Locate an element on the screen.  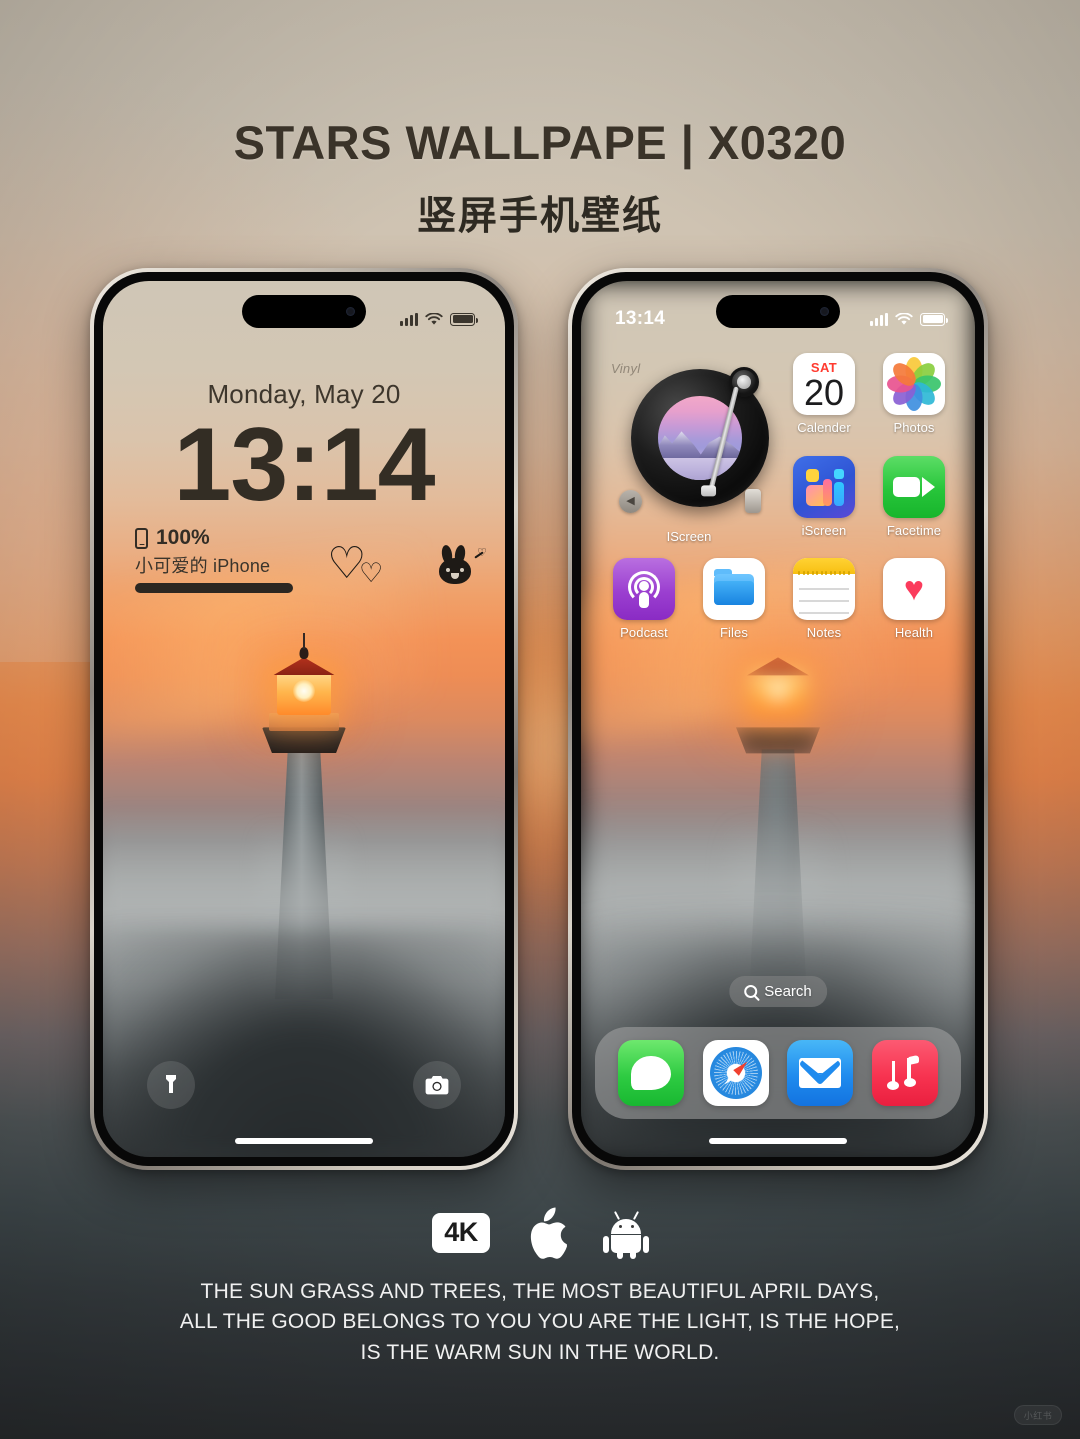
app-label: iScreen is located at coordinates (824, 530).